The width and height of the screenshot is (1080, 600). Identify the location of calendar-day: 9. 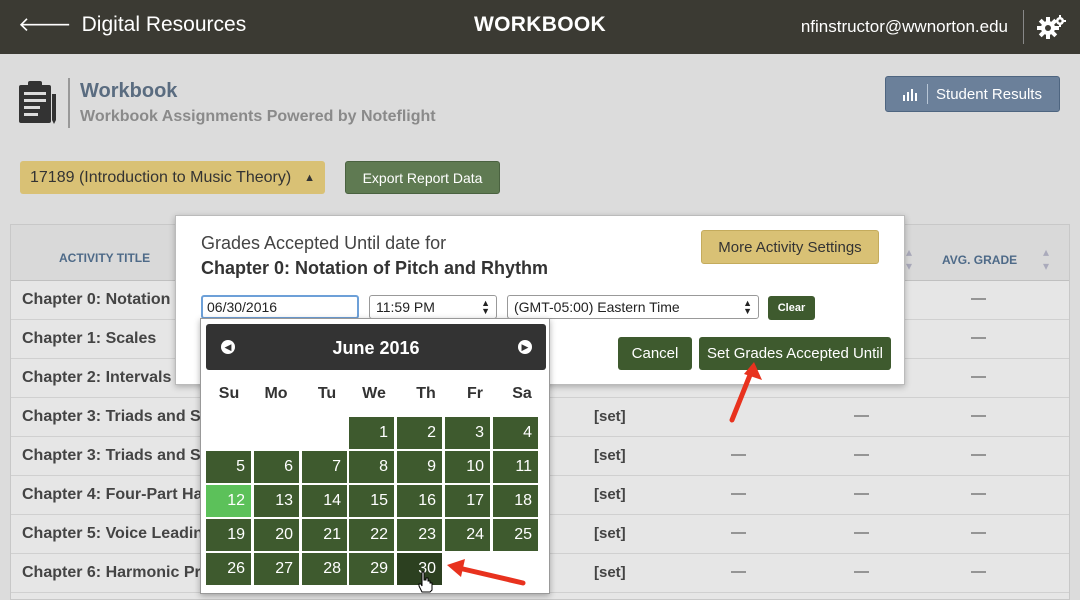
(419, 467).